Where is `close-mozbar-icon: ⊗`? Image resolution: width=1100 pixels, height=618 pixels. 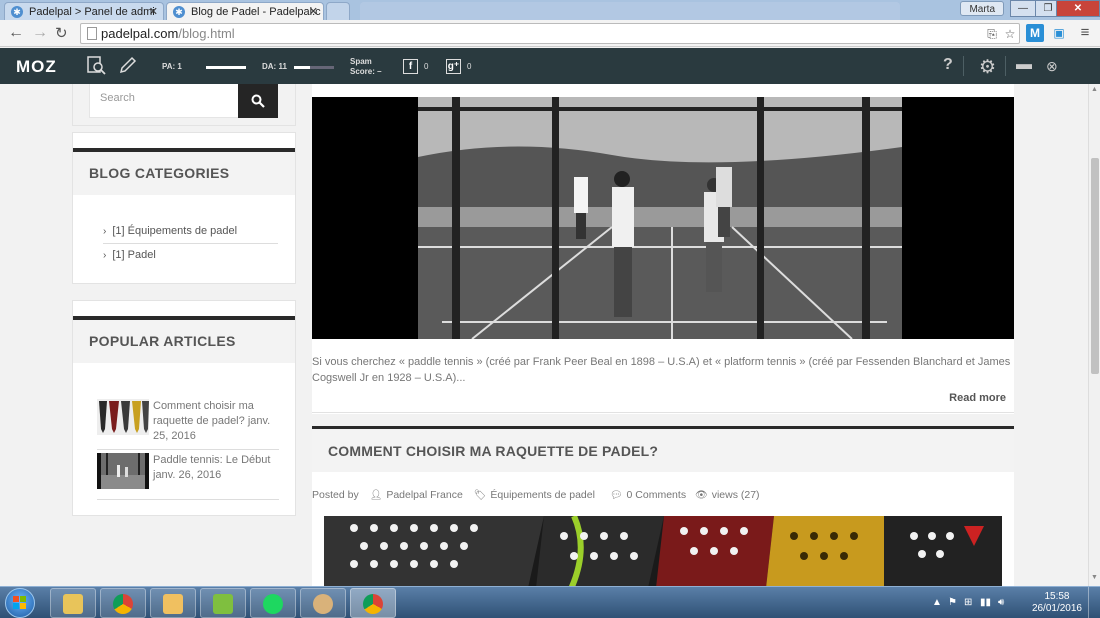 close-mozbar-icon: ⊗ is located at coordinates (1052, 66).